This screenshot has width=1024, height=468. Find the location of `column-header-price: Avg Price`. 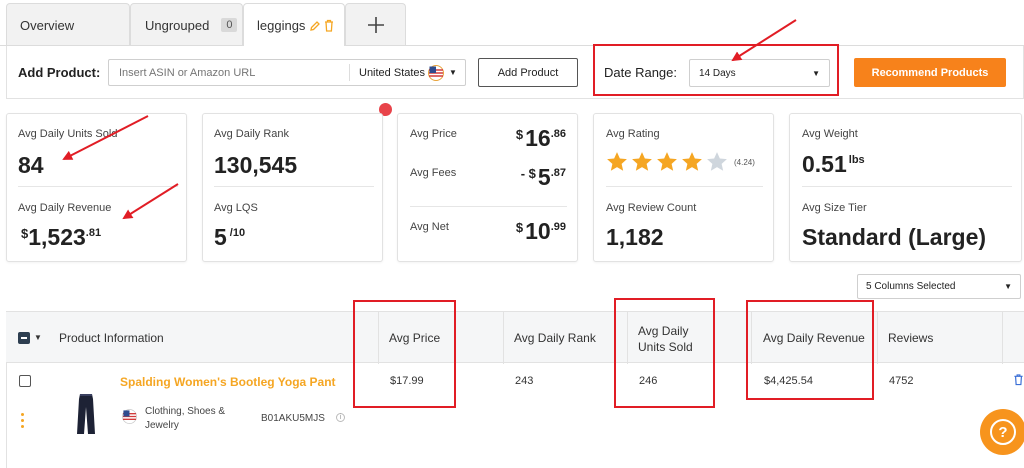

column-header-price: Avg Price is located at coordinates (414, 338).